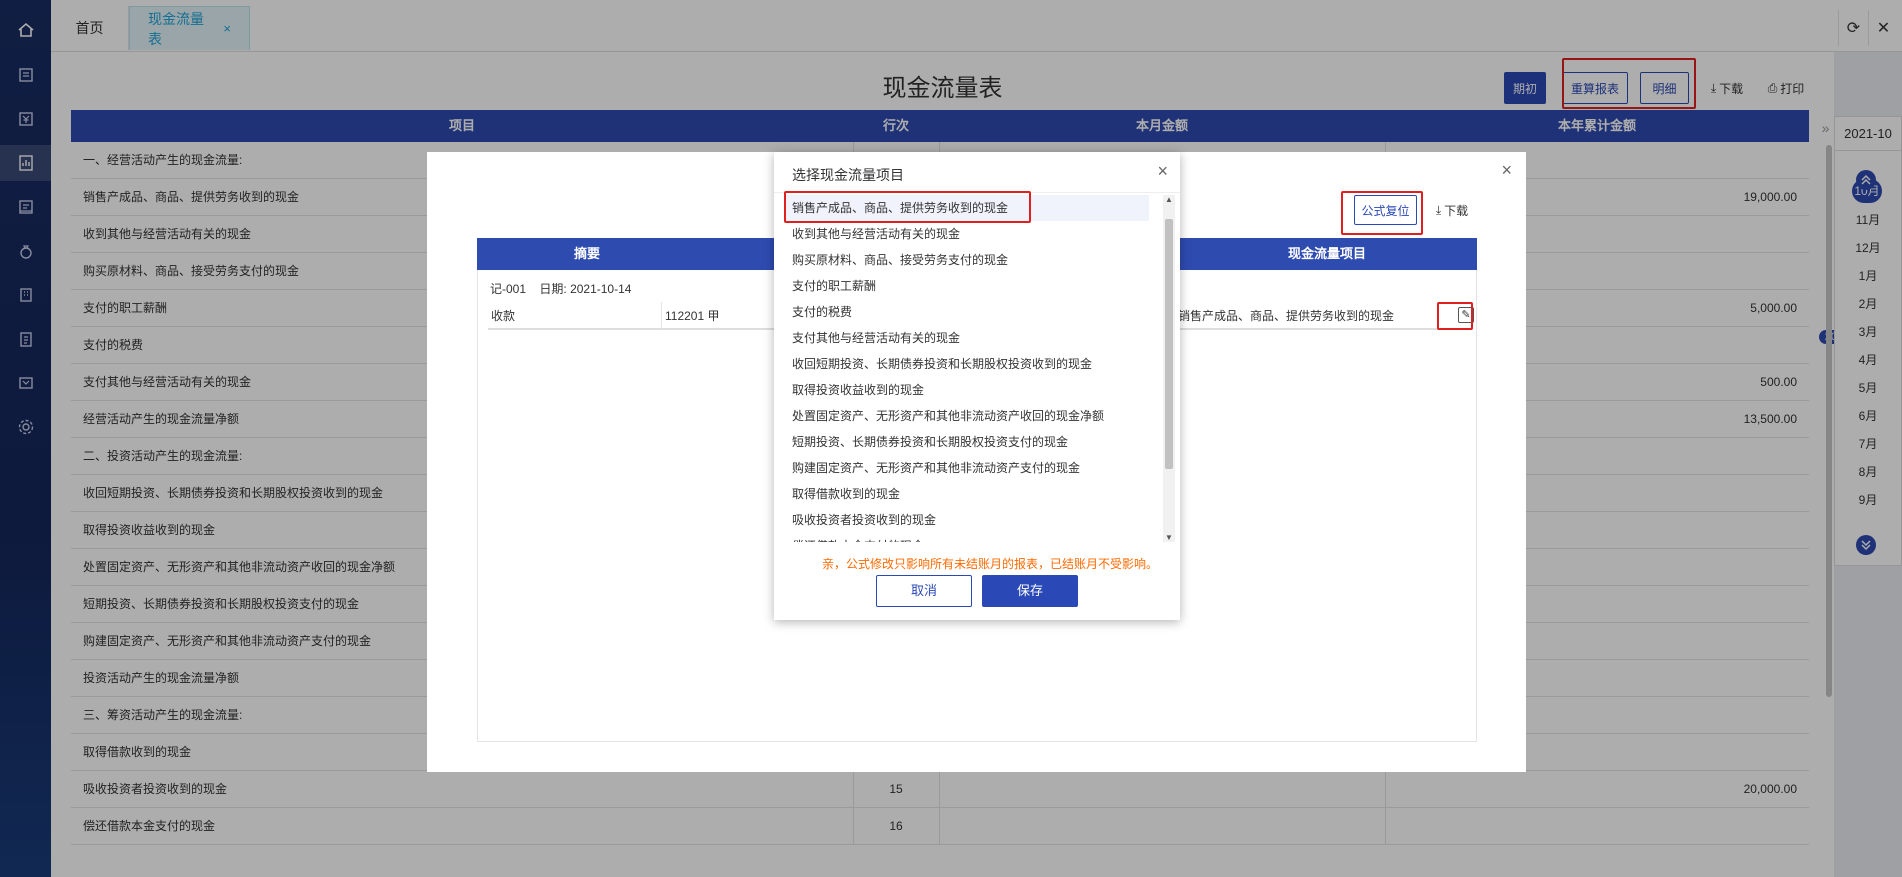  Describe the element at coordinates (848, 175) in the screenshot. I see `dialog-title: 选择现金流量项目` at that location.